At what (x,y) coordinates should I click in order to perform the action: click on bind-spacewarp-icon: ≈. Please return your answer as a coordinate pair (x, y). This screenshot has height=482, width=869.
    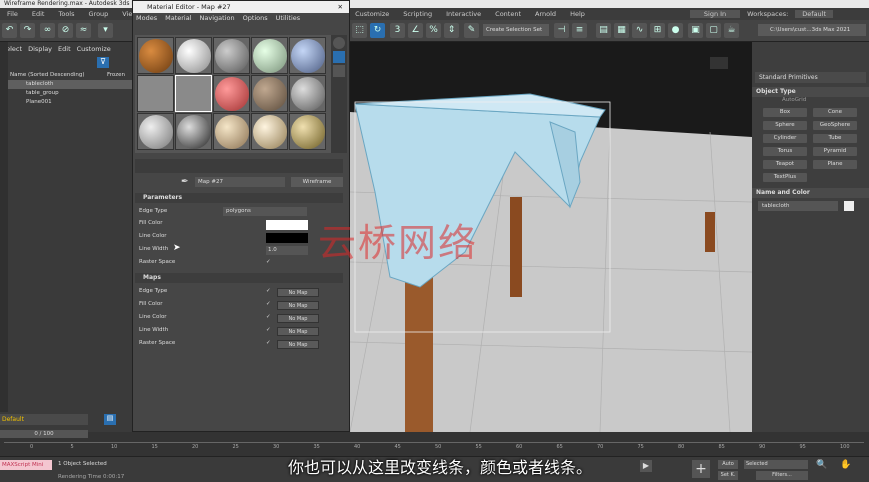
    Looking at the image, I should click on (83, 30).